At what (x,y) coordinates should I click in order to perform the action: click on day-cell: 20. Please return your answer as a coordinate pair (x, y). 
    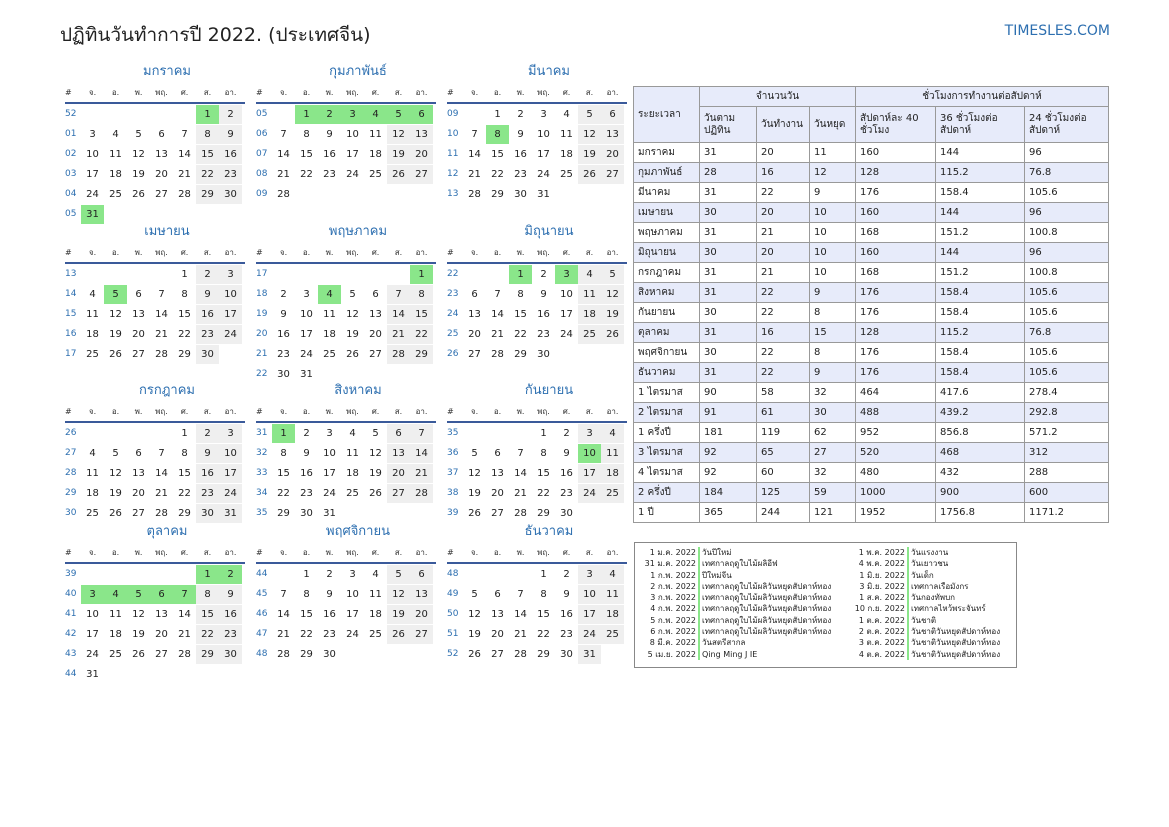
    Looking at the image, I should click on (497, 493).